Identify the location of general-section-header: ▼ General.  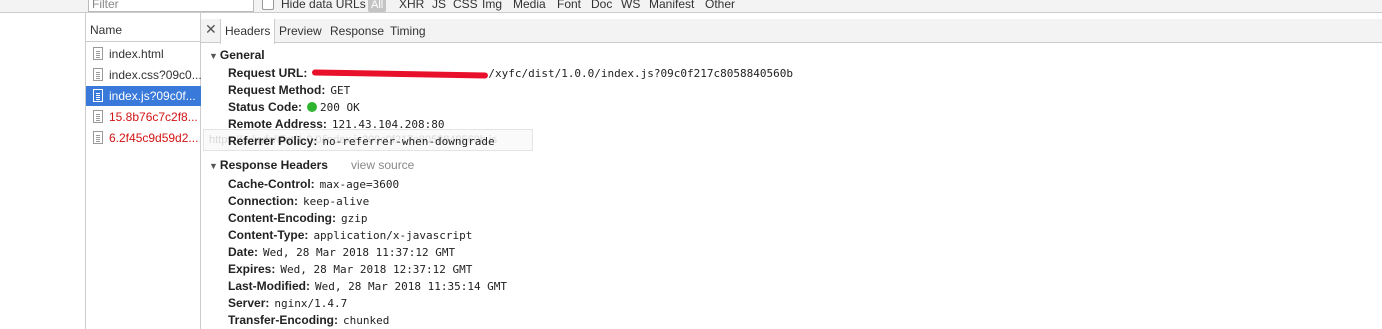
(237, 55).